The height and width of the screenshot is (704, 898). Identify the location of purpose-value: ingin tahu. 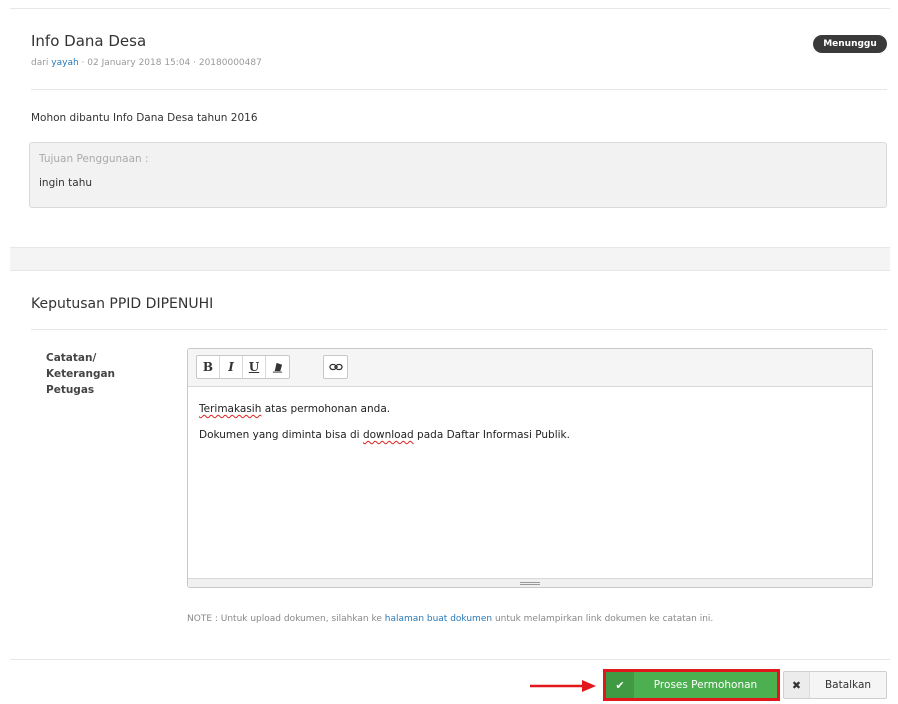
(66, 183).